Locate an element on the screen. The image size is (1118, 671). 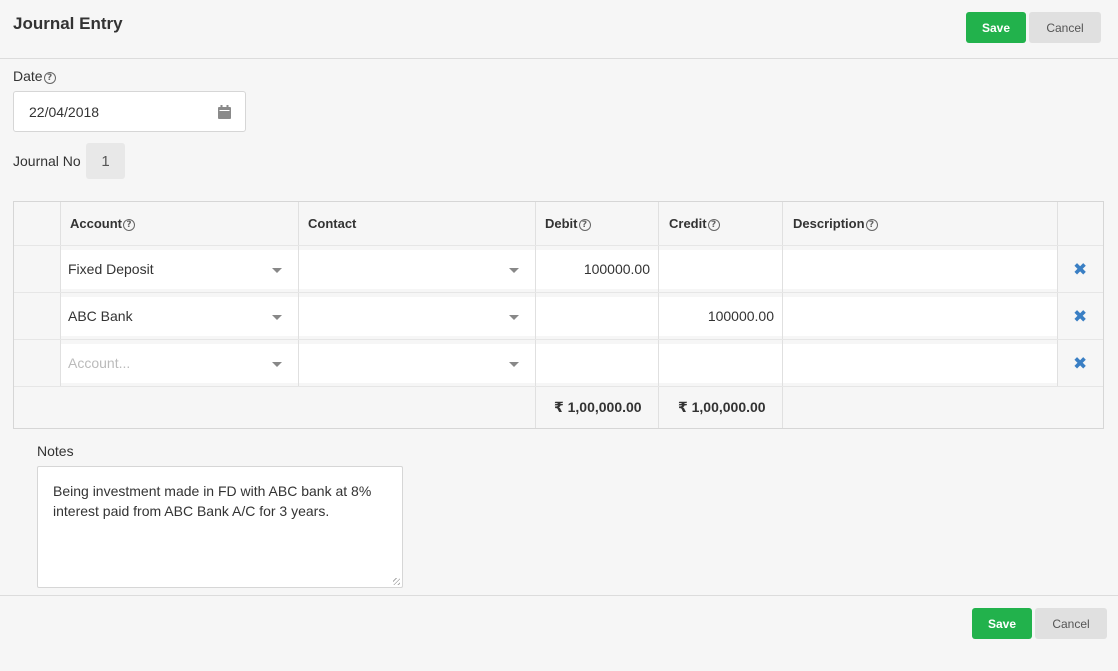
column-header-label: Contact is located at coordinates (332, 223).